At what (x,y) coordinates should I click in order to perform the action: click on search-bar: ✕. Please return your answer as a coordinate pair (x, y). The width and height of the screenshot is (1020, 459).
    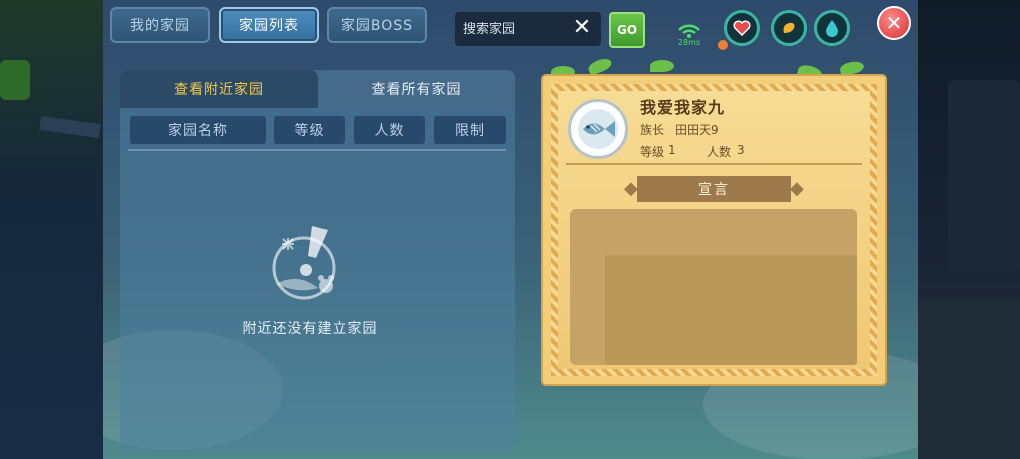
    Looking at the image, I should click on (528, 29).